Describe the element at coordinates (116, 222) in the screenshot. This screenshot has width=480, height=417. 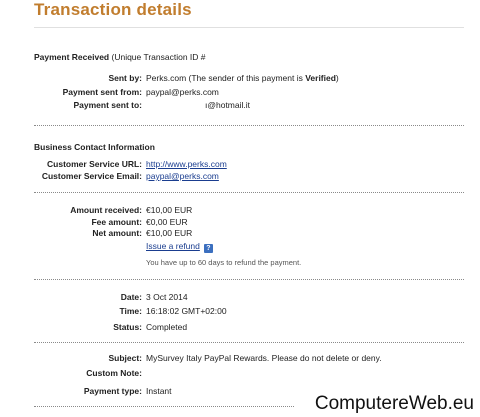
I see `fee-amount-label: Fee amount:` at that location.